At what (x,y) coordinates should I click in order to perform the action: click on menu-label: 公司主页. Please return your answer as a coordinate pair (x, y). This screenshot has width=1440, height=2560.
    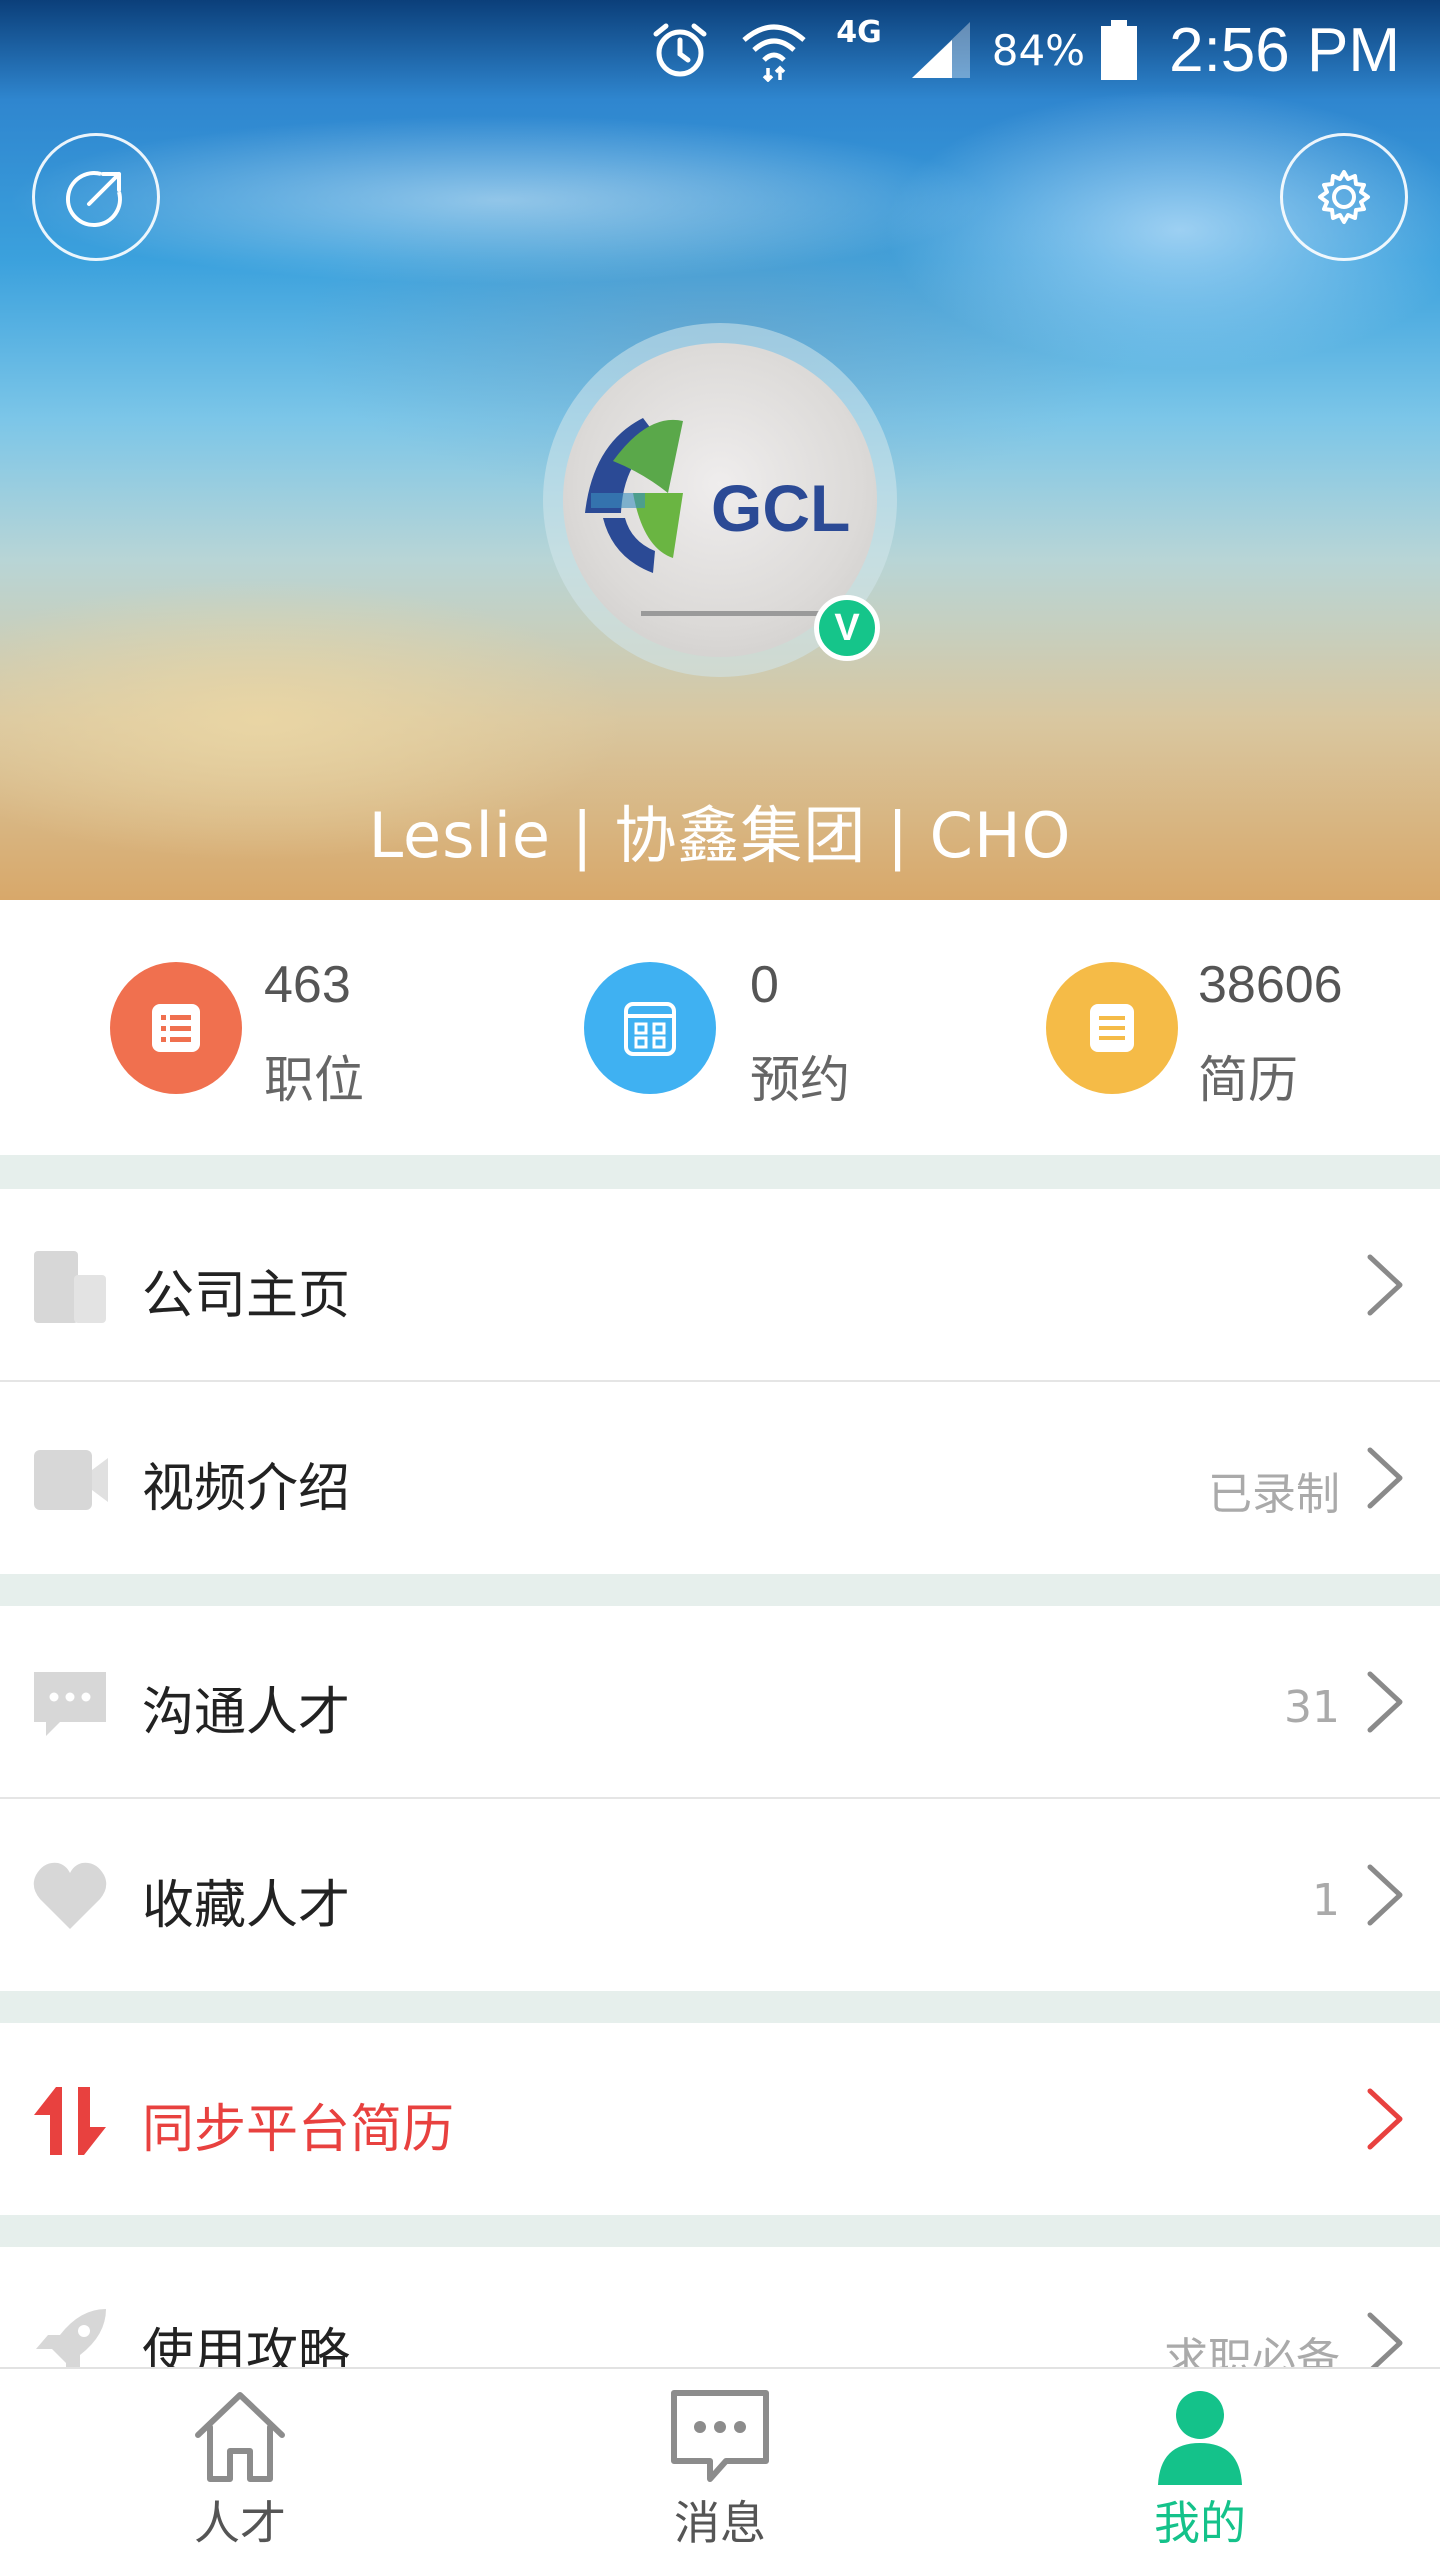
    Looking at the image, I should click on (246, 1296).